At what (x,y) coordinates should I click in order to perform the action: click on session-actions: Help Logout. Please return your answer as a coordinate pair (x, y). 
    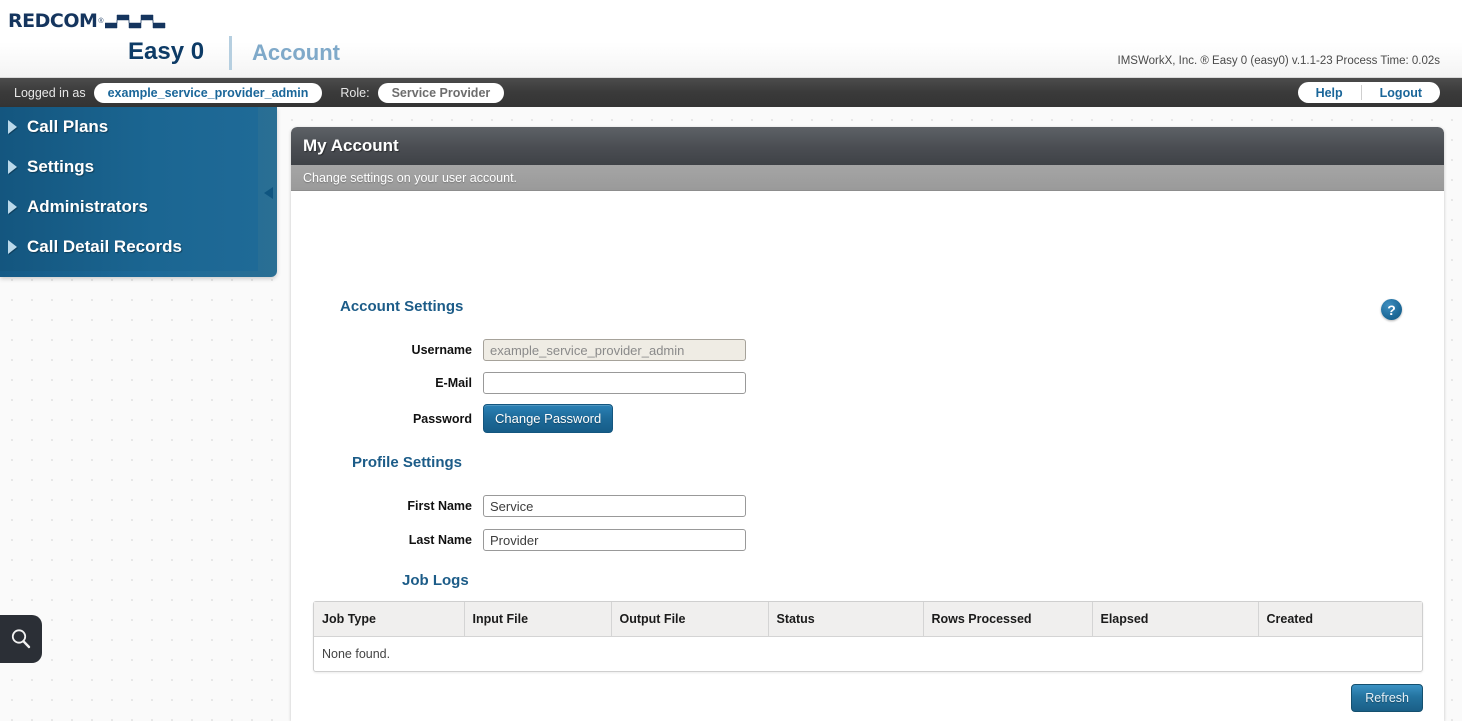
    Looking at the image, I should click on (1368, 92).